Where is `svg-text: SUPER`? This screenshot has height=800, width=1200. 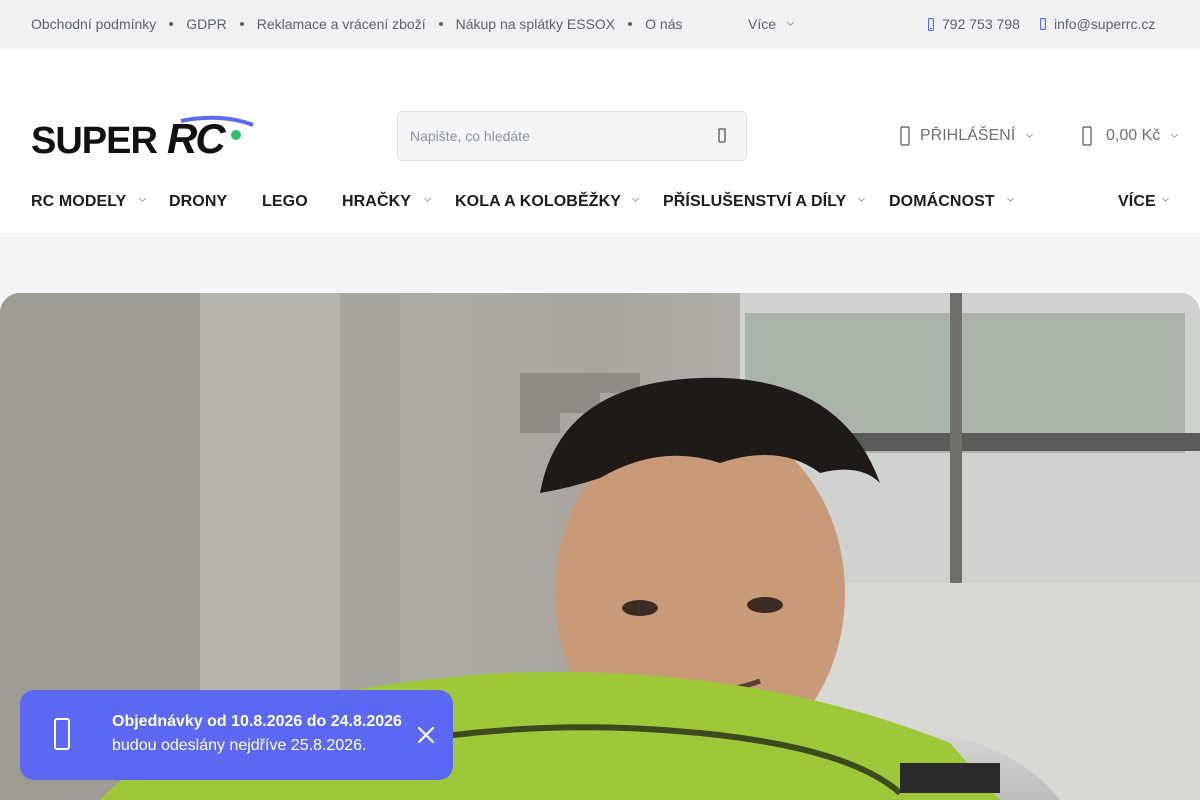 svg-text: SUPER is located at coordinates (94, 139).